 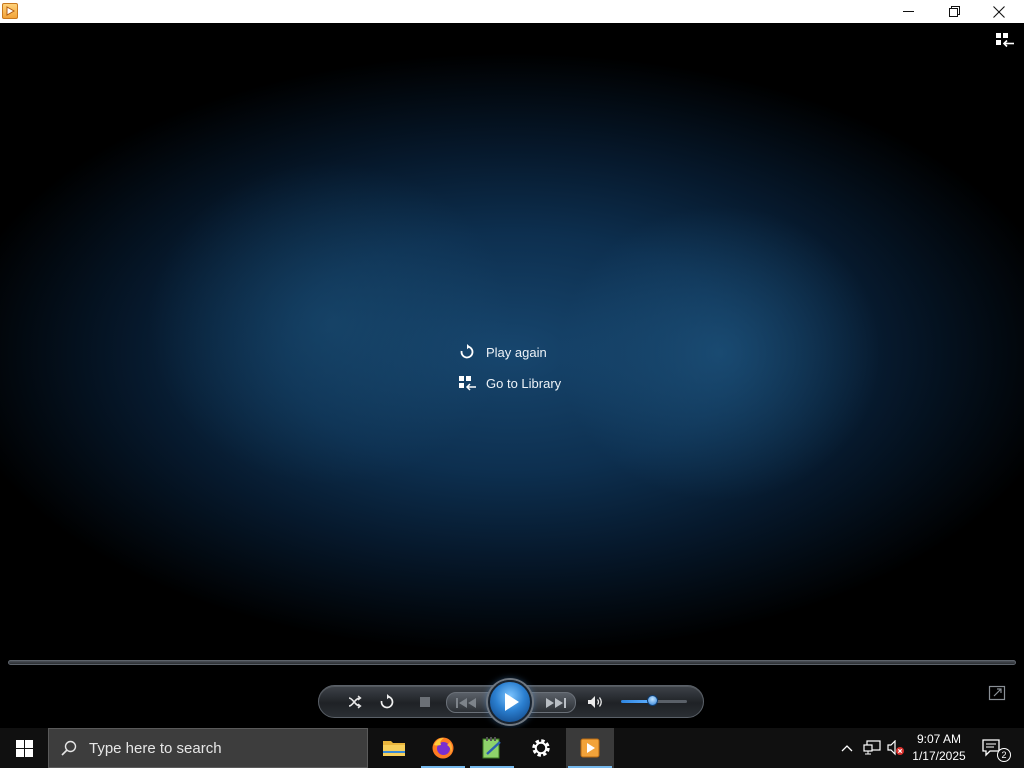 I want to click on library-icon, so click(x=467, y=383).